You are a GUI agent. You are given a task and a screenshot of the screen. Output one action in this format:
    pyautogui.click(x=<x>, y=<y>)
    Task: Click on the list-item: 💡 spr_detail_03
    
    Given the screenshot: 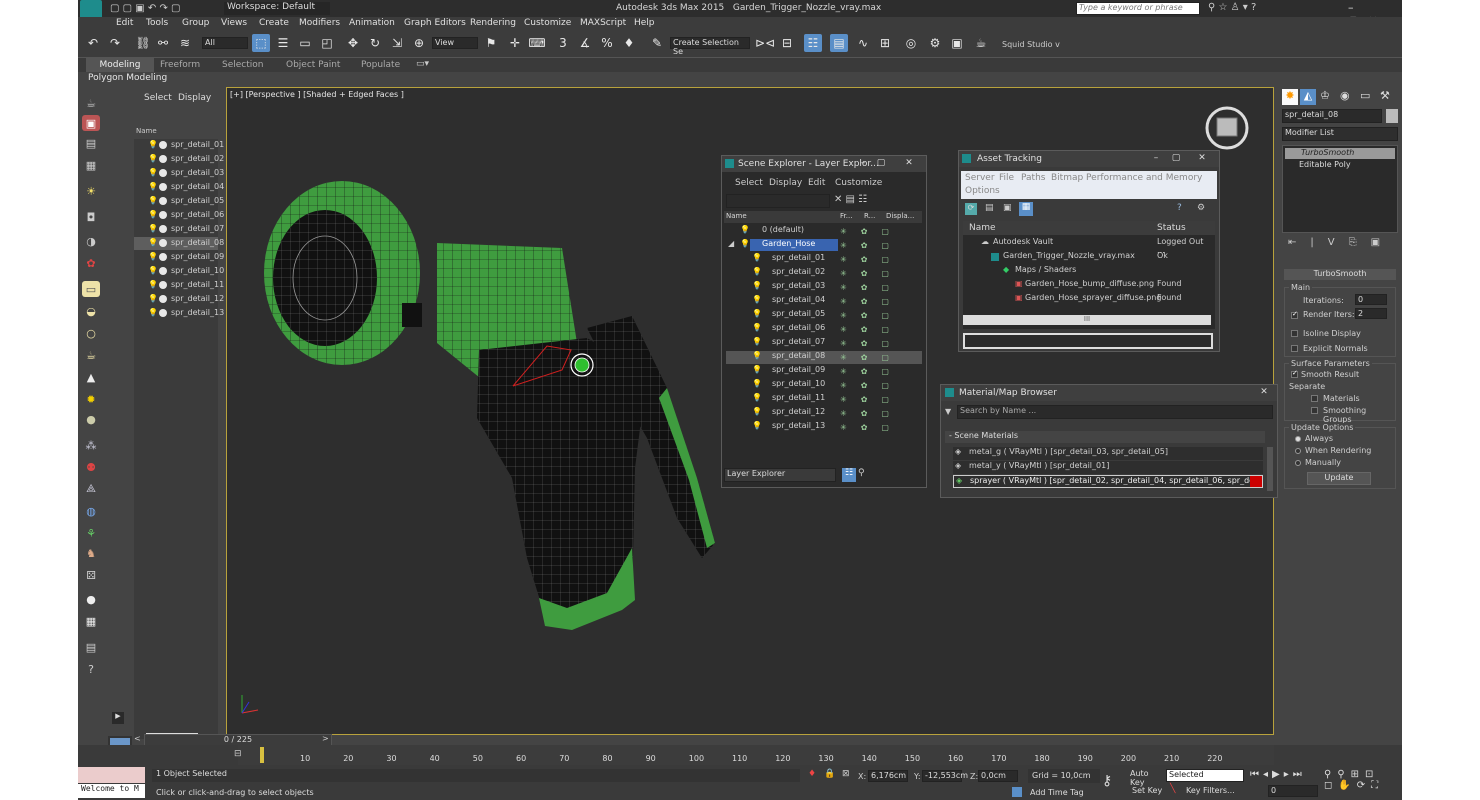 What is the action you would take?
    pyautogui.click(x=179, y=173)
    